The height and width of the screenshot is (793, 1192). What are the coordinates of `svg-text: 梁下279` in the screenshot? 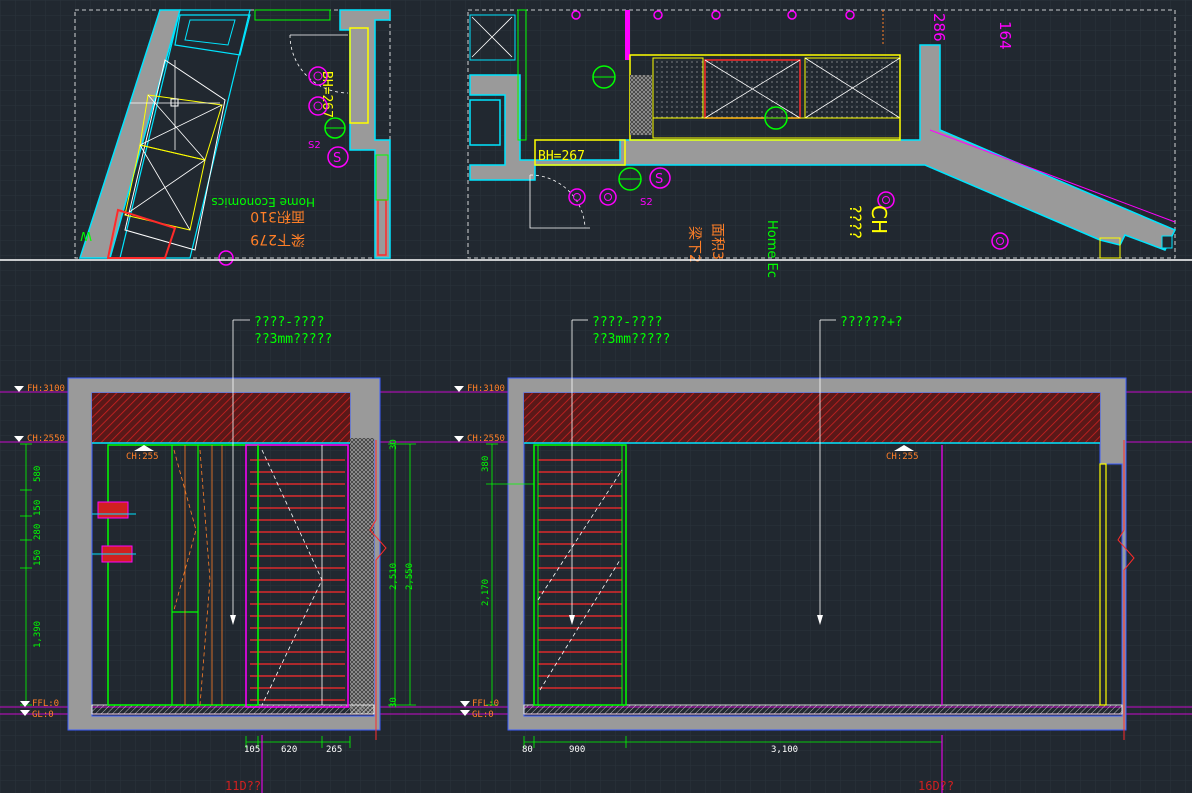 It's located at (277, 239).